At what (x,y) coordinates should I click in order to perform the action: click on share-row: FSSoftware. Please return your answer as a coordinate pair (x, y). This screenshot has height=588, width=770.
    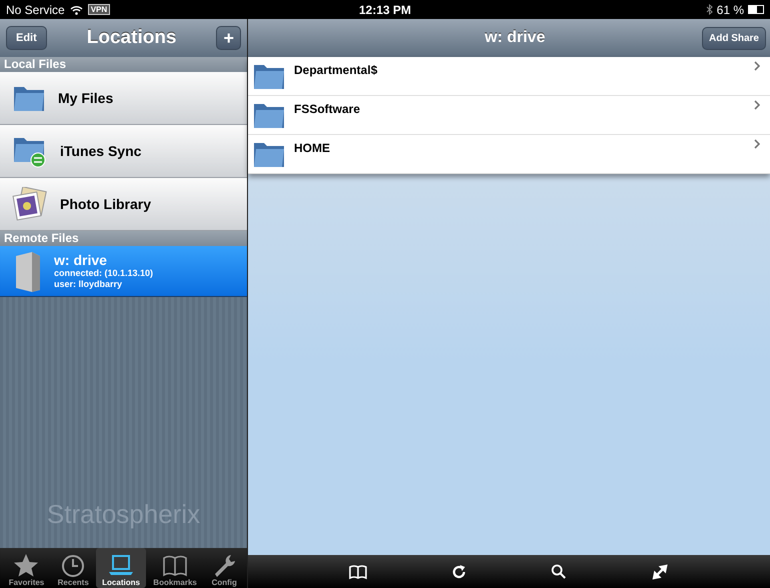
    Looking at the image, I should click on (509, 115).